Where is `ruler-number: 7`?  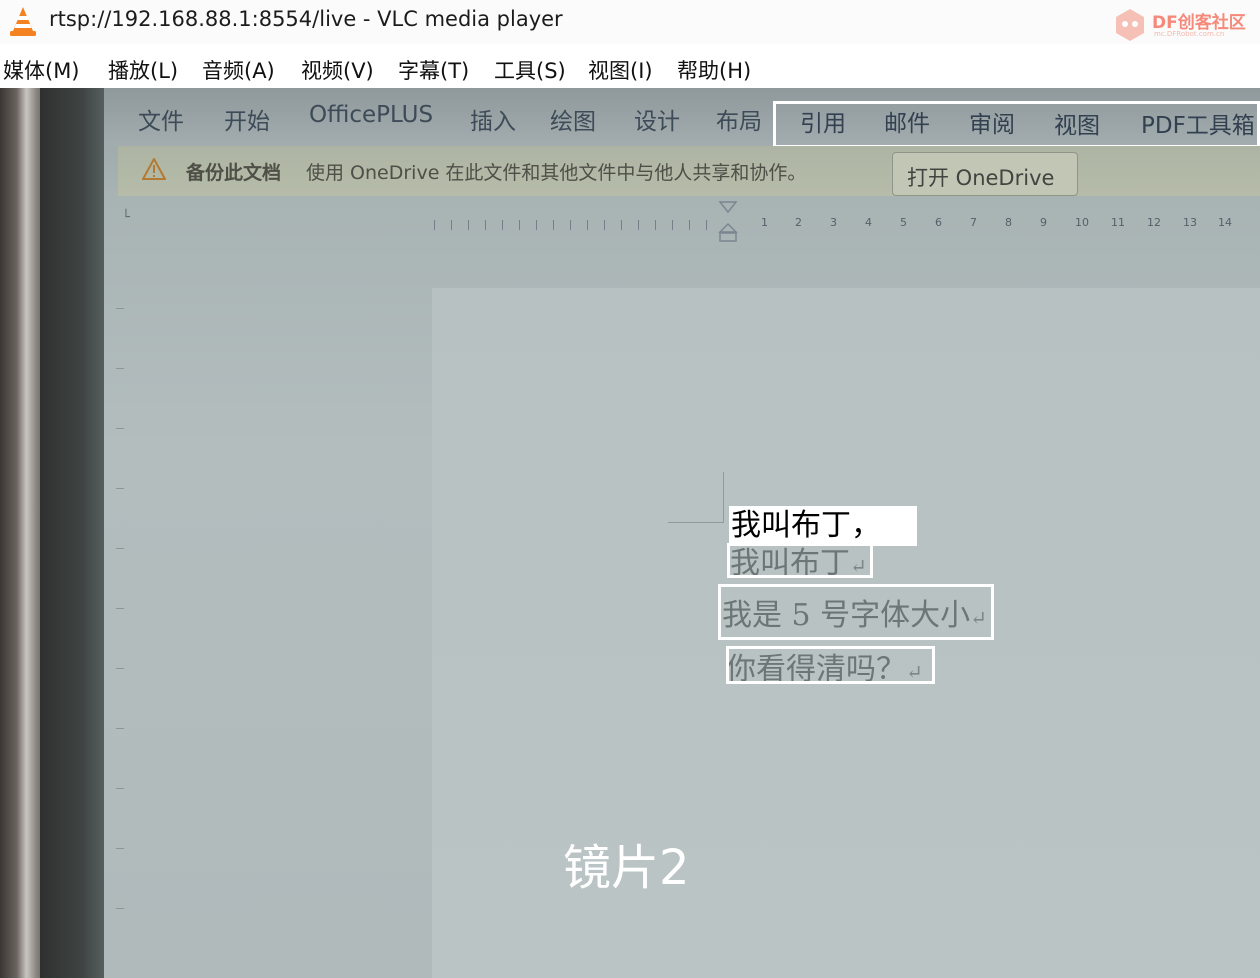
ruler-number: 7 is located at coordinates (973, 222).